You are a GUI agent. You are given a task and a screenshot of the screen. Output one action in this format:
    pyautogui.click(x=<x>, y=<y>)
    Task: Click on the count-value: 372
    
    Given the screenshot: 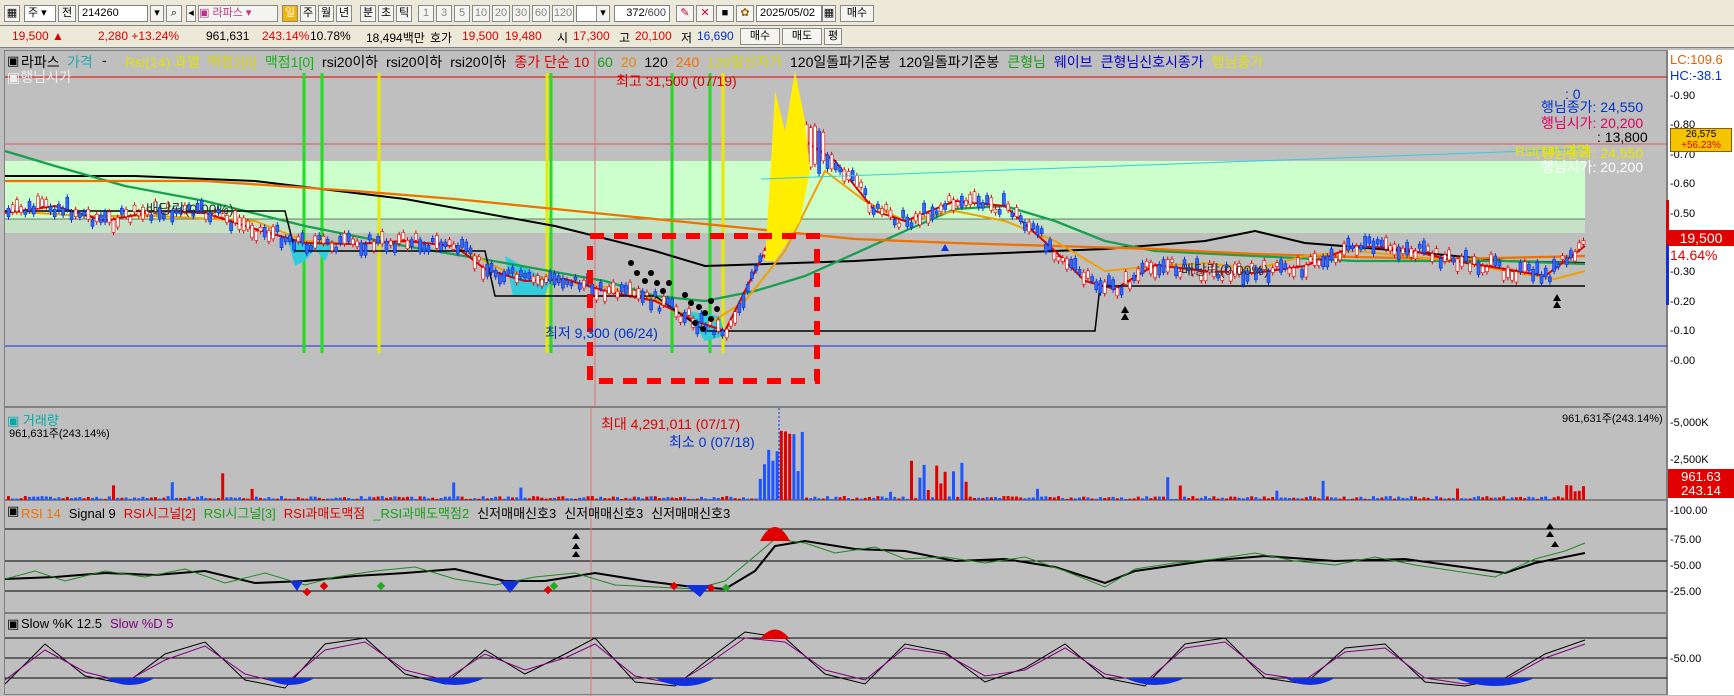 What is the action you would take?
    pyautogui.click(x=635, y=13)
    